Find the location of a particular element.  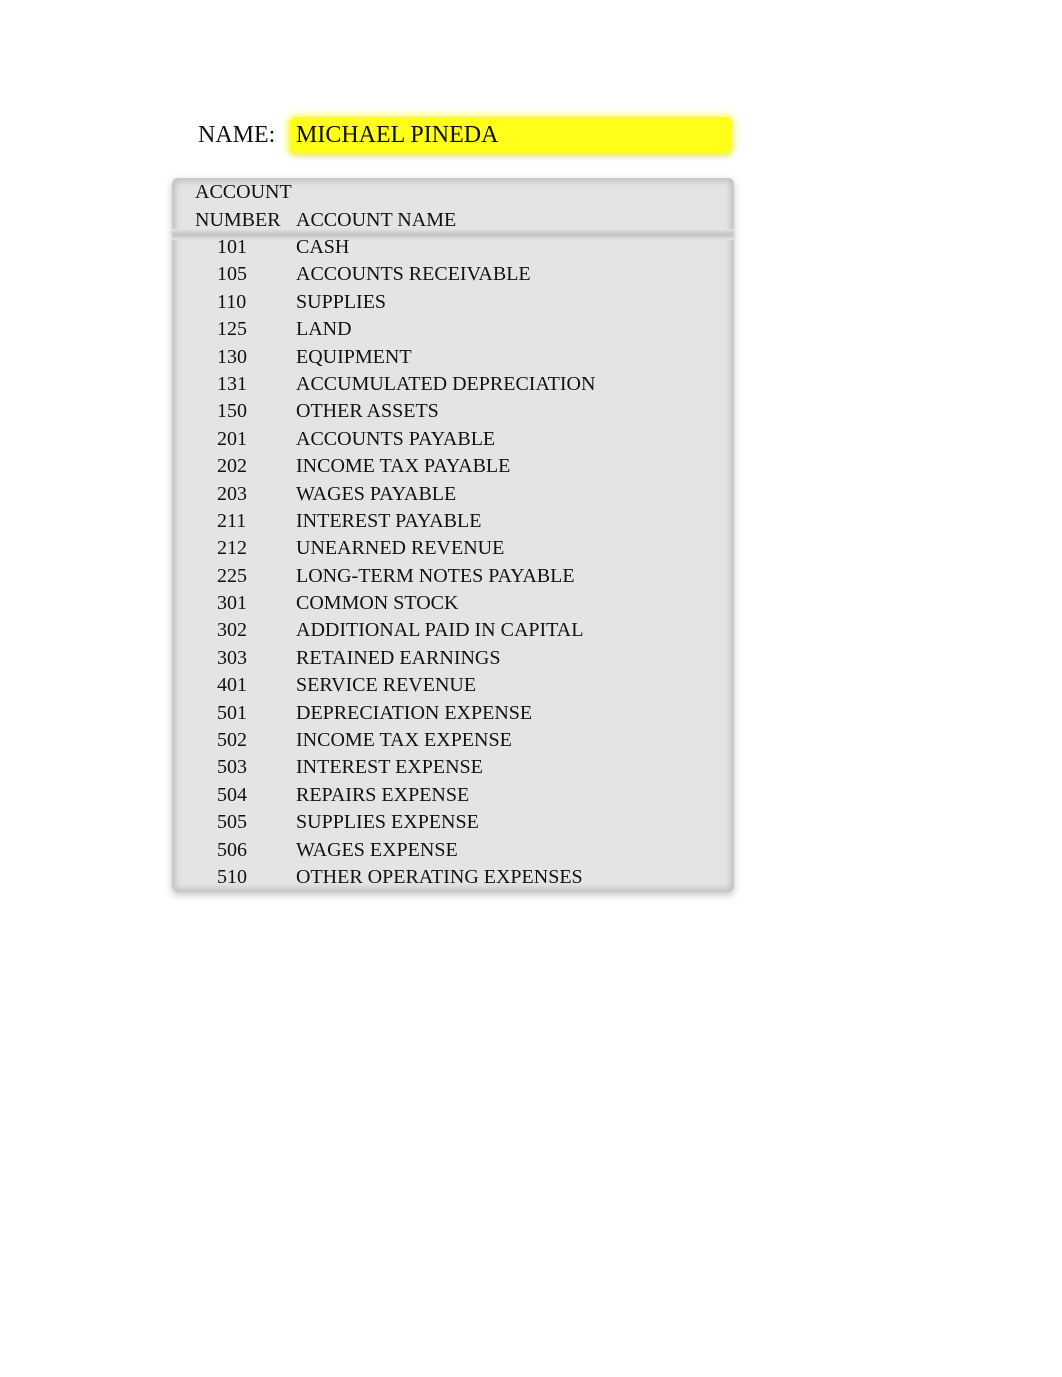

table-row: 302 ADDITIONAL PAID IN CAPITAL is located at coordinates (453, 630).